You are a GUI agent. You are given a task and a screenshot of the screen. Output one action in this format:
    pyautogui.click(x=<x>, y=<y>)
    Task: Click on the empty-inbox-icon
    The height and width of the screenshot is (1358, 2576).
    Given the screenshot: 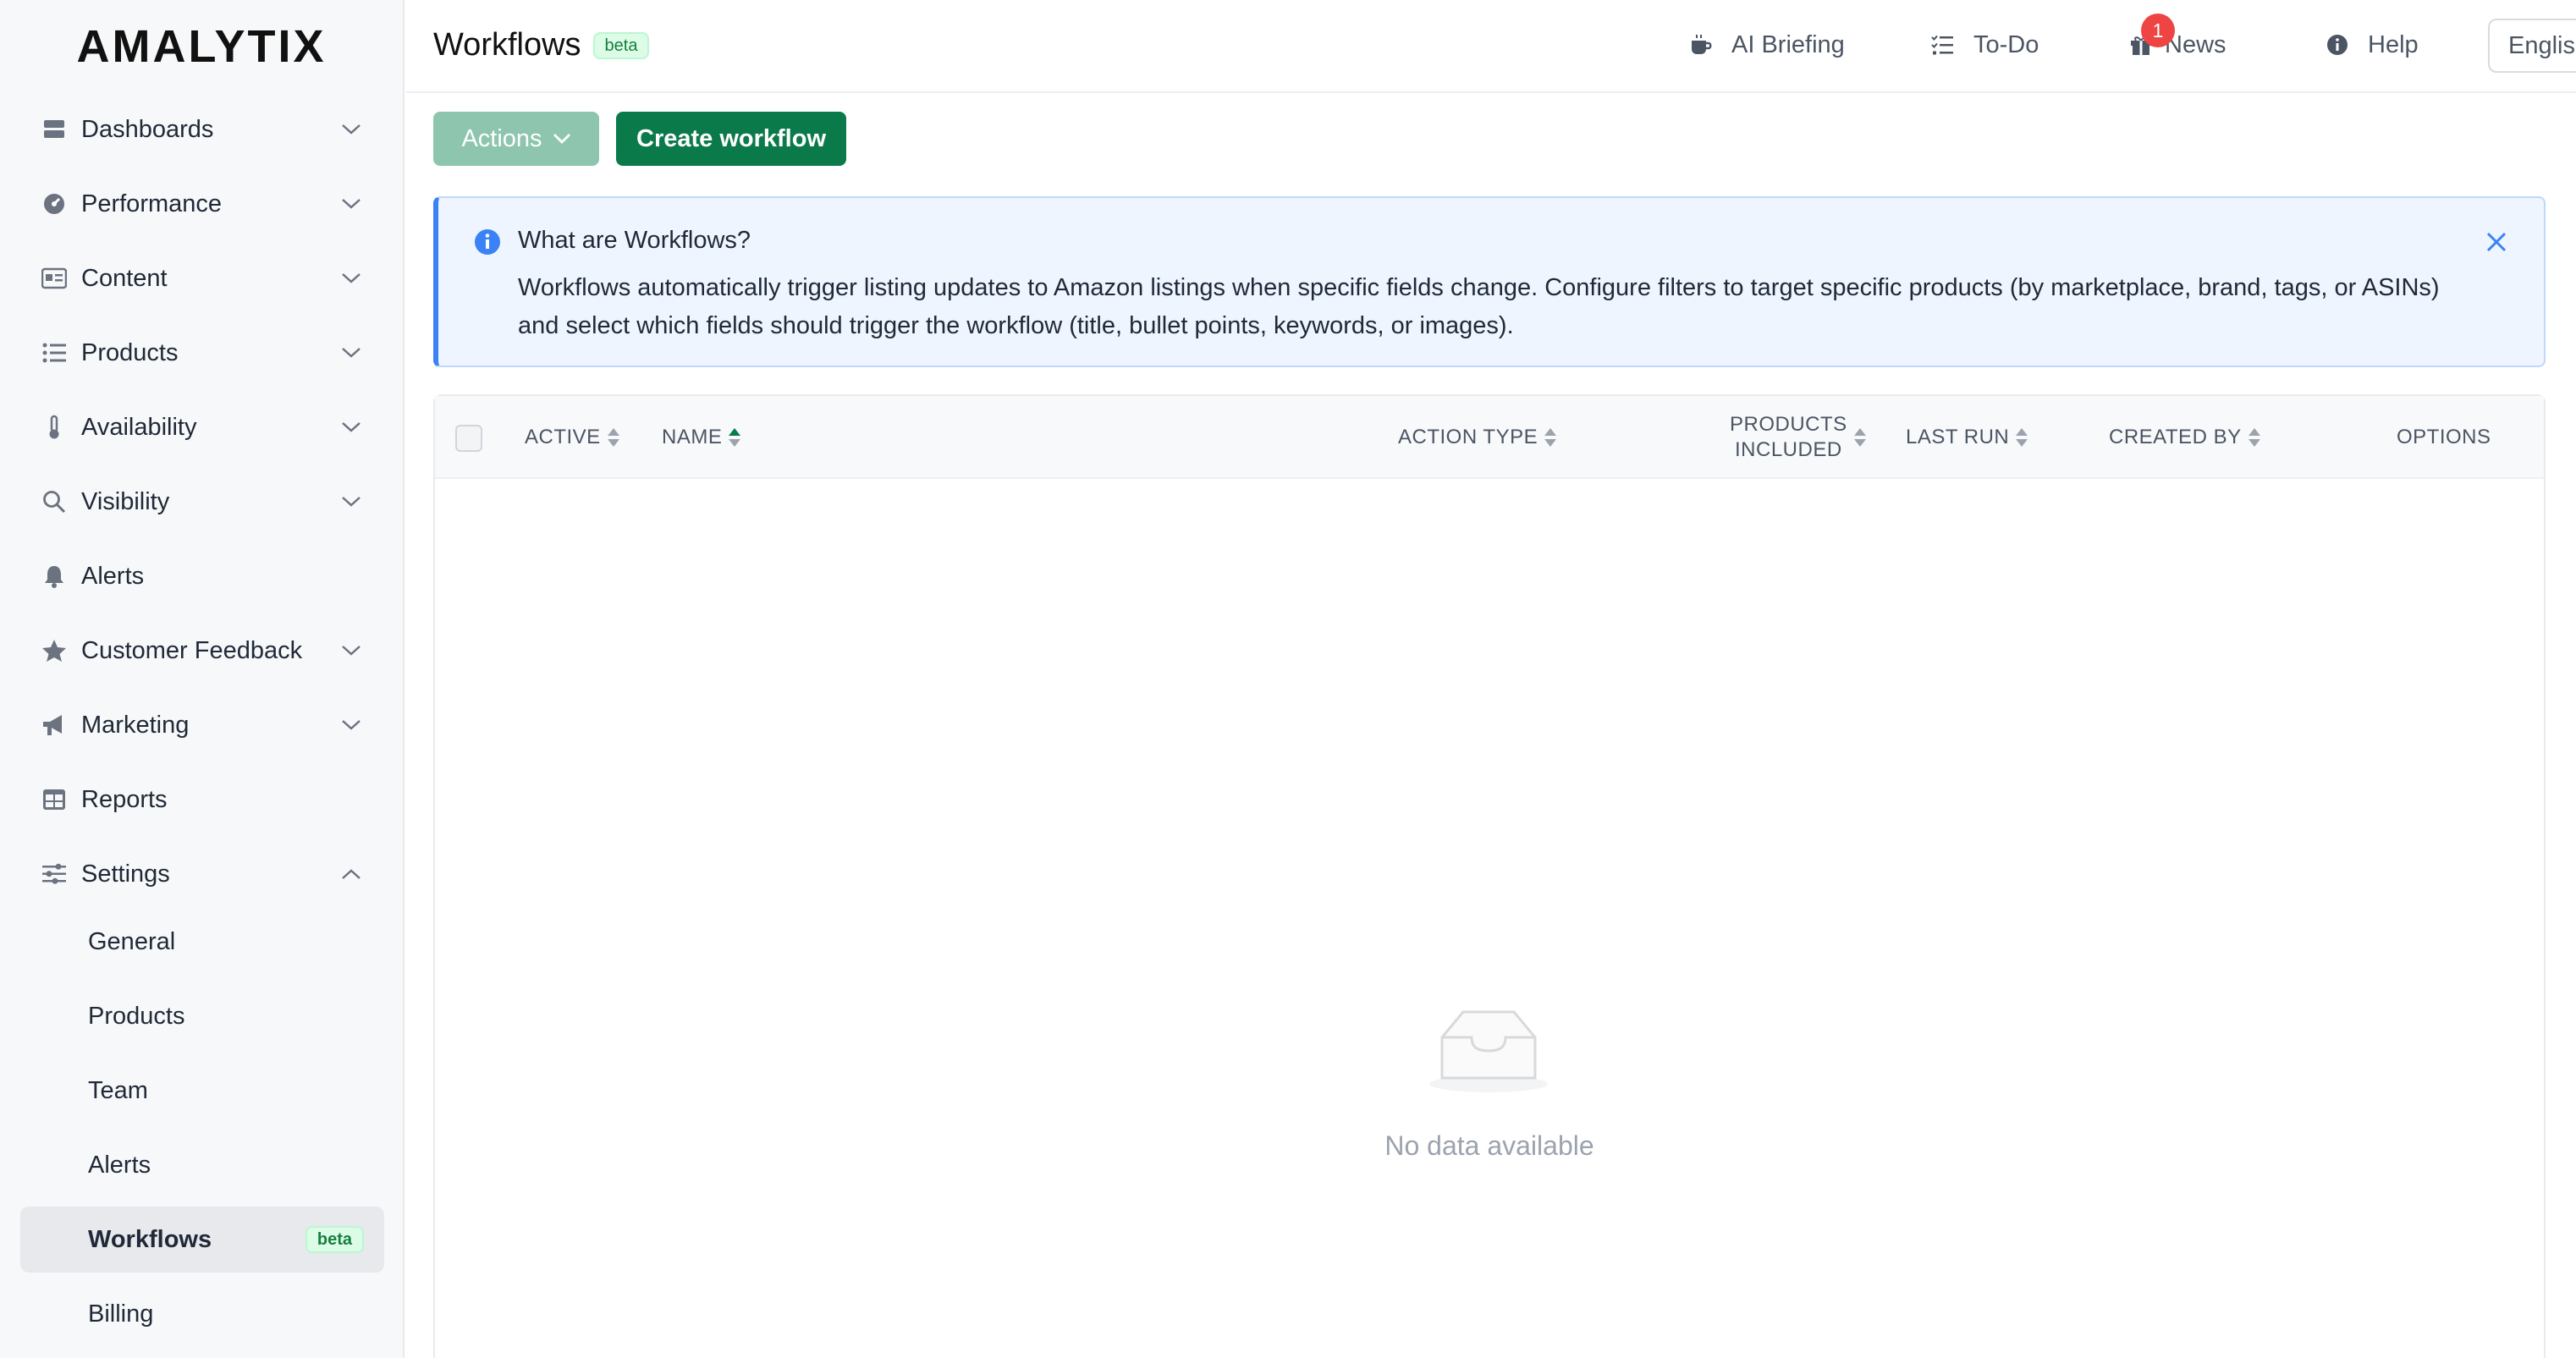 What is the action you would take?
    pyautogui.click(x=1488, y=1050)
    